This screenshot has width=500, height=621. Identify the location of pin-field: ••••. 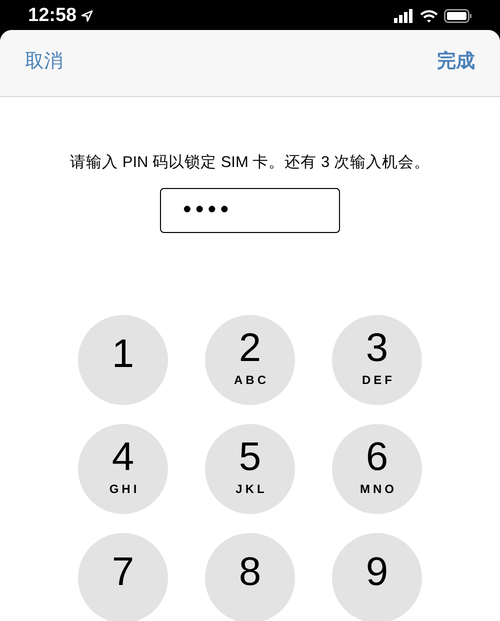
(250, 210).